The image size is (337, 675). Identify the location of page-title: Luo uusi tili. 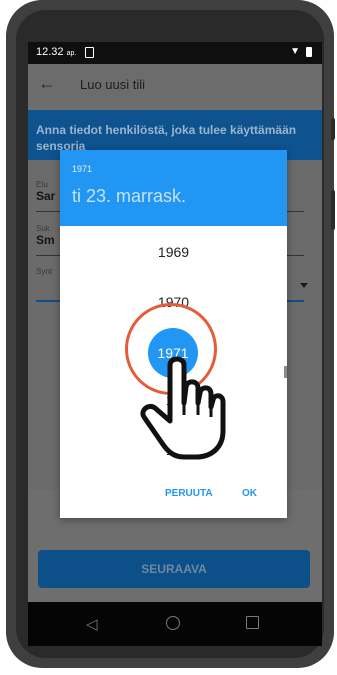
(113, 84).